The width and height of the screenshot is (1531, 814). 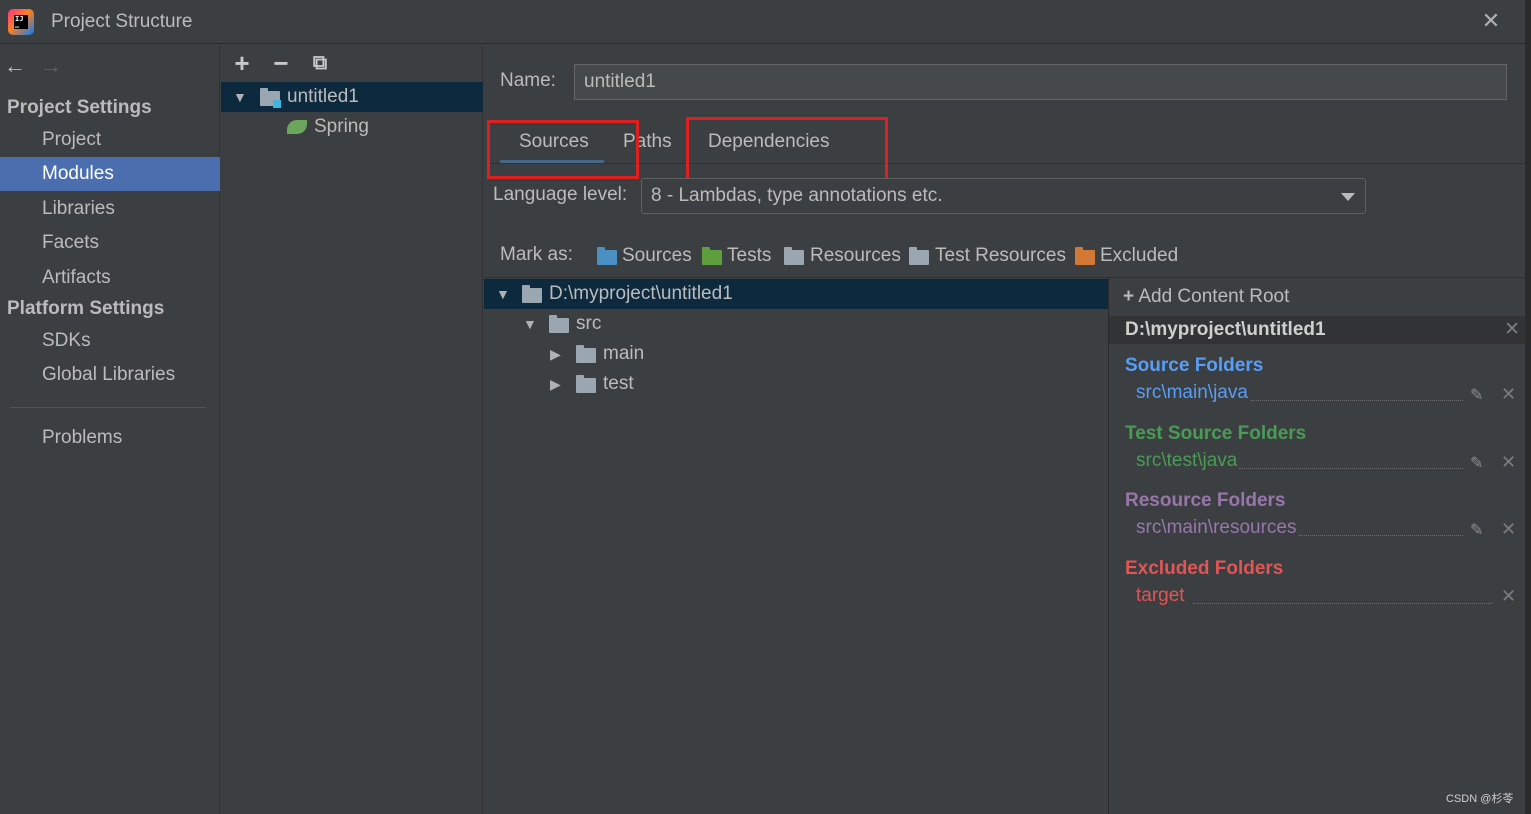 What do you see at coordinates (1007, 163) in the screenshot?
I see `tab-divider` at bounding box center [1007, 163].